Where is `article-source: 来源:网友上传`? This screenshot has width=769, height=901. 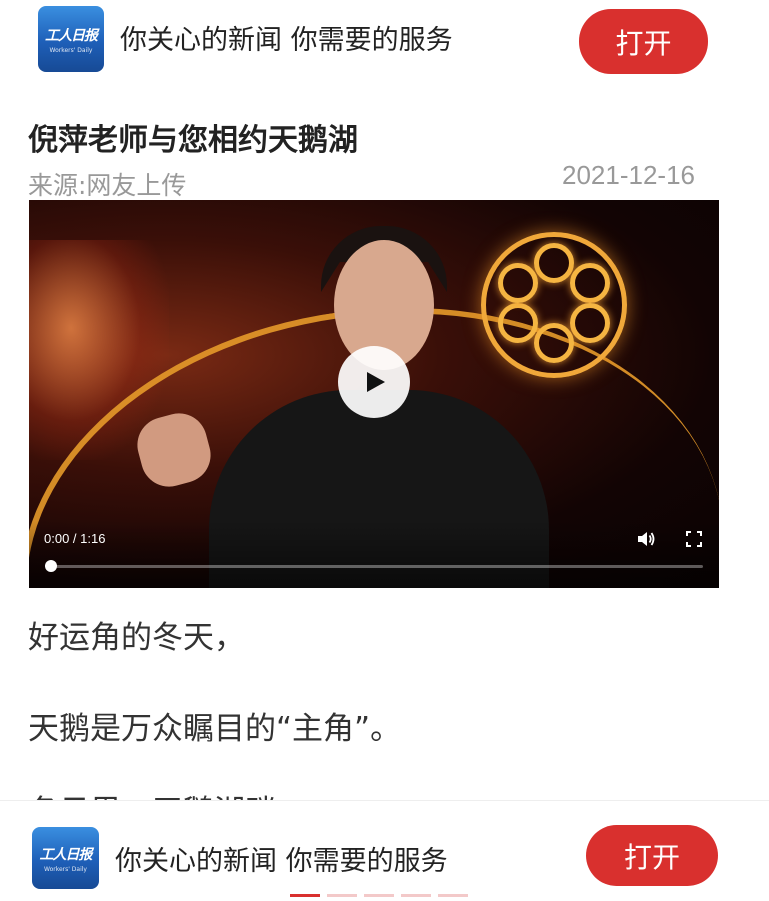
article-source: 来源:网友上传 is located at coordinates (107, 185).